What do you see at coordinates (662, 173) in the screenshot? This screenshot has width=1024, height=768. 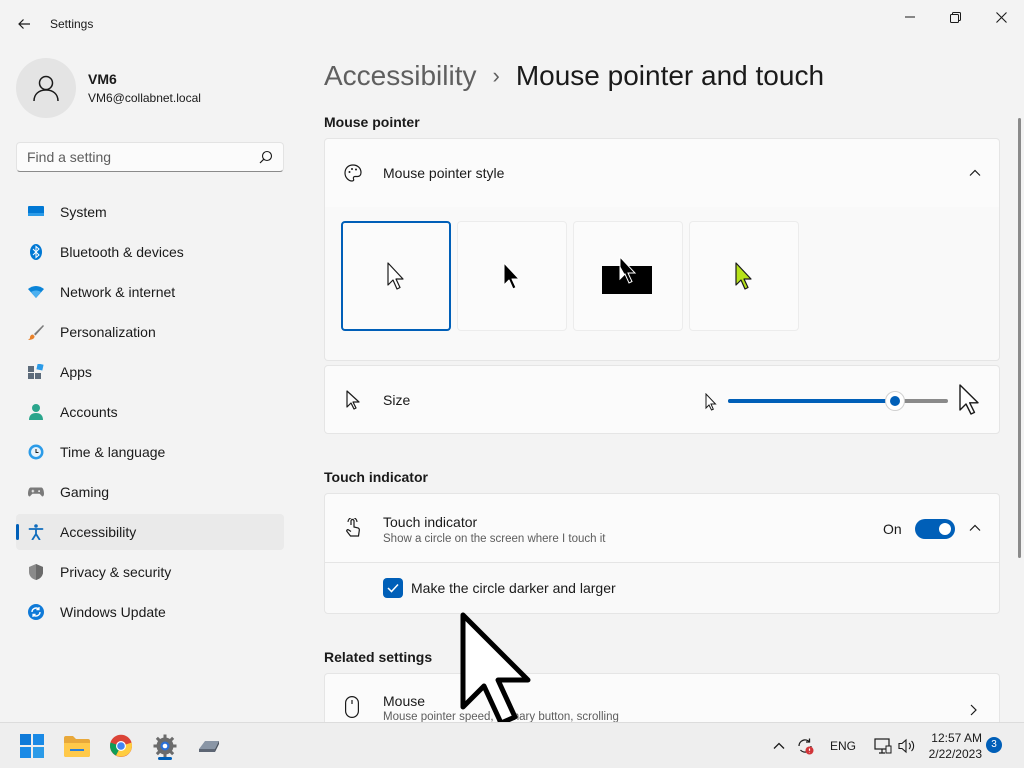 I see `mouse-pointer-style-header: Mouse pointer style` at bounding box center [662, 173].